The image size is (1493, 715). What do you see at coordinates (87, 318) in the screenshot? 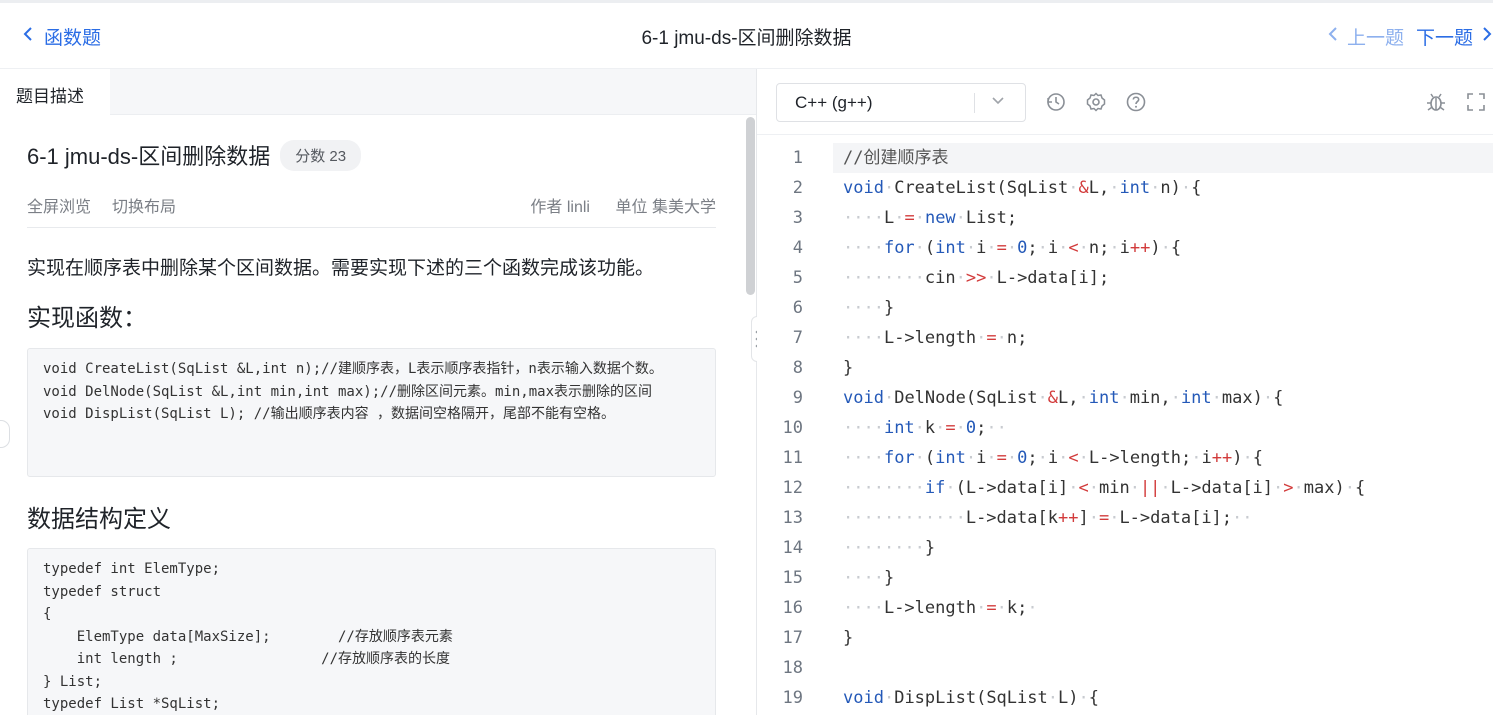
I see `impl-heading: 实现函数：` at bounding box center [87, 318].